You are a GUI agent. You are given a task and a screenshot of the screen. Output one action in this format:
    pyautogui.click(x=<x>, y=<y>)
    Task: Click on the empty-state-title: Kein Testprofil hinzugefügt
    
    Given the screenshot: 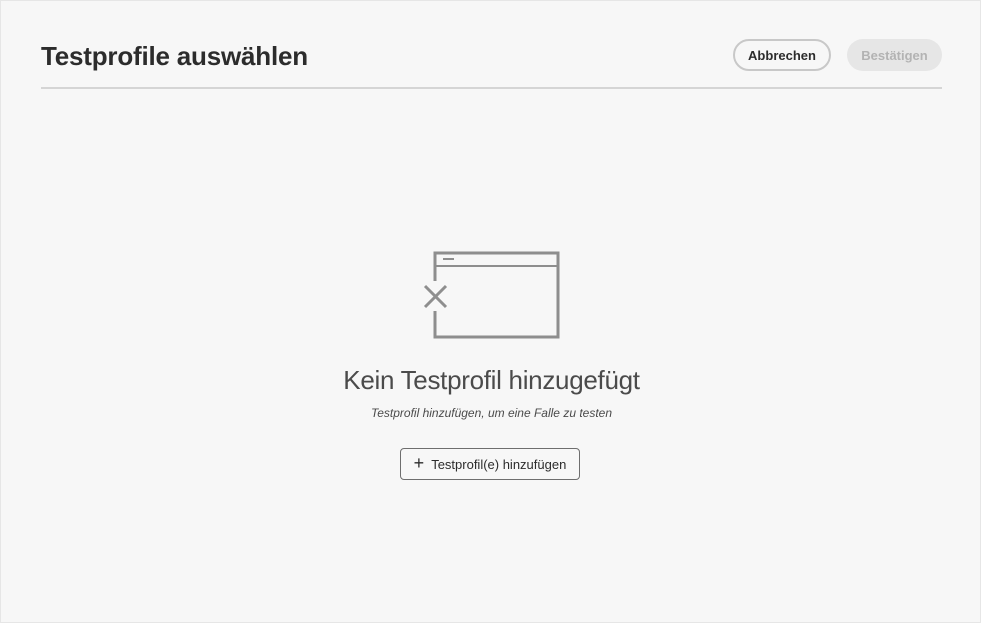 What is the action you would take?
    pyautogui.click(x=491, y=380)
    